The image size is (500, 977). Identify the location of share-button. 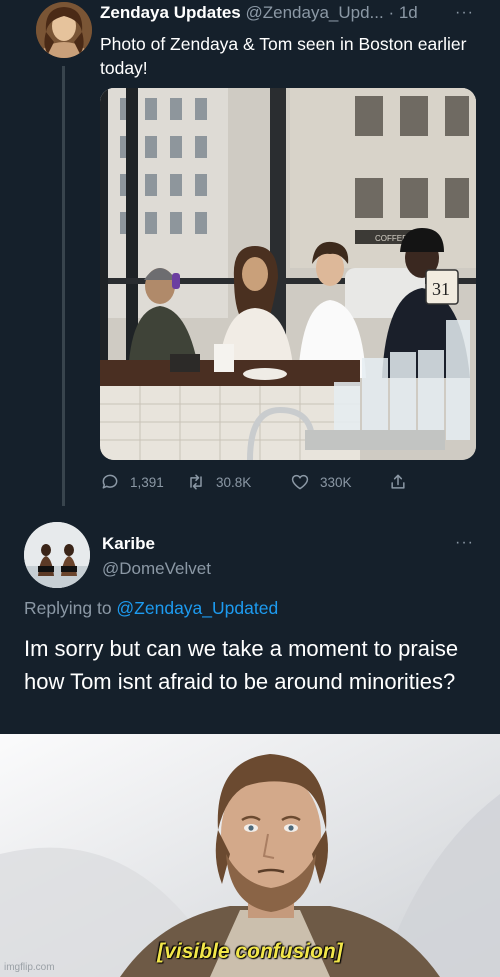
(398, 482).